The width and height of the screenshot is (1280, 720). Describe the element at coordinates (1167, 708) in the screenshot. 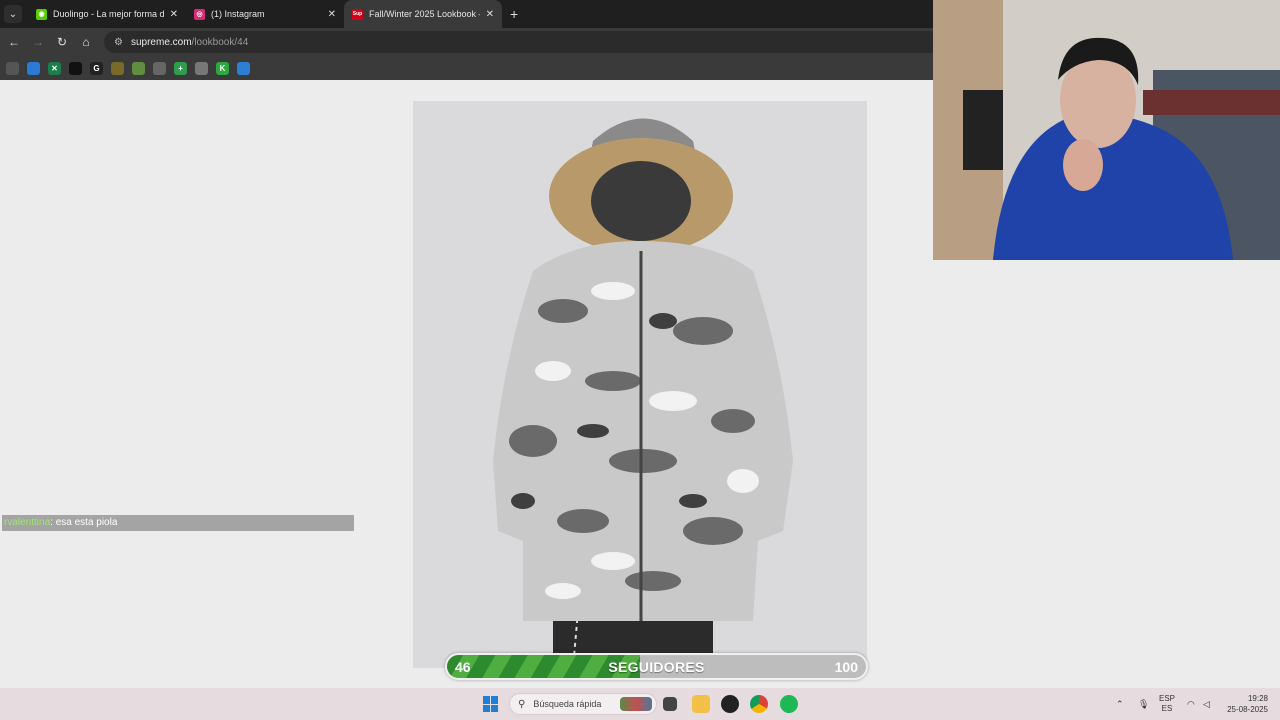

I see `lang-bottom: ES` at that location.